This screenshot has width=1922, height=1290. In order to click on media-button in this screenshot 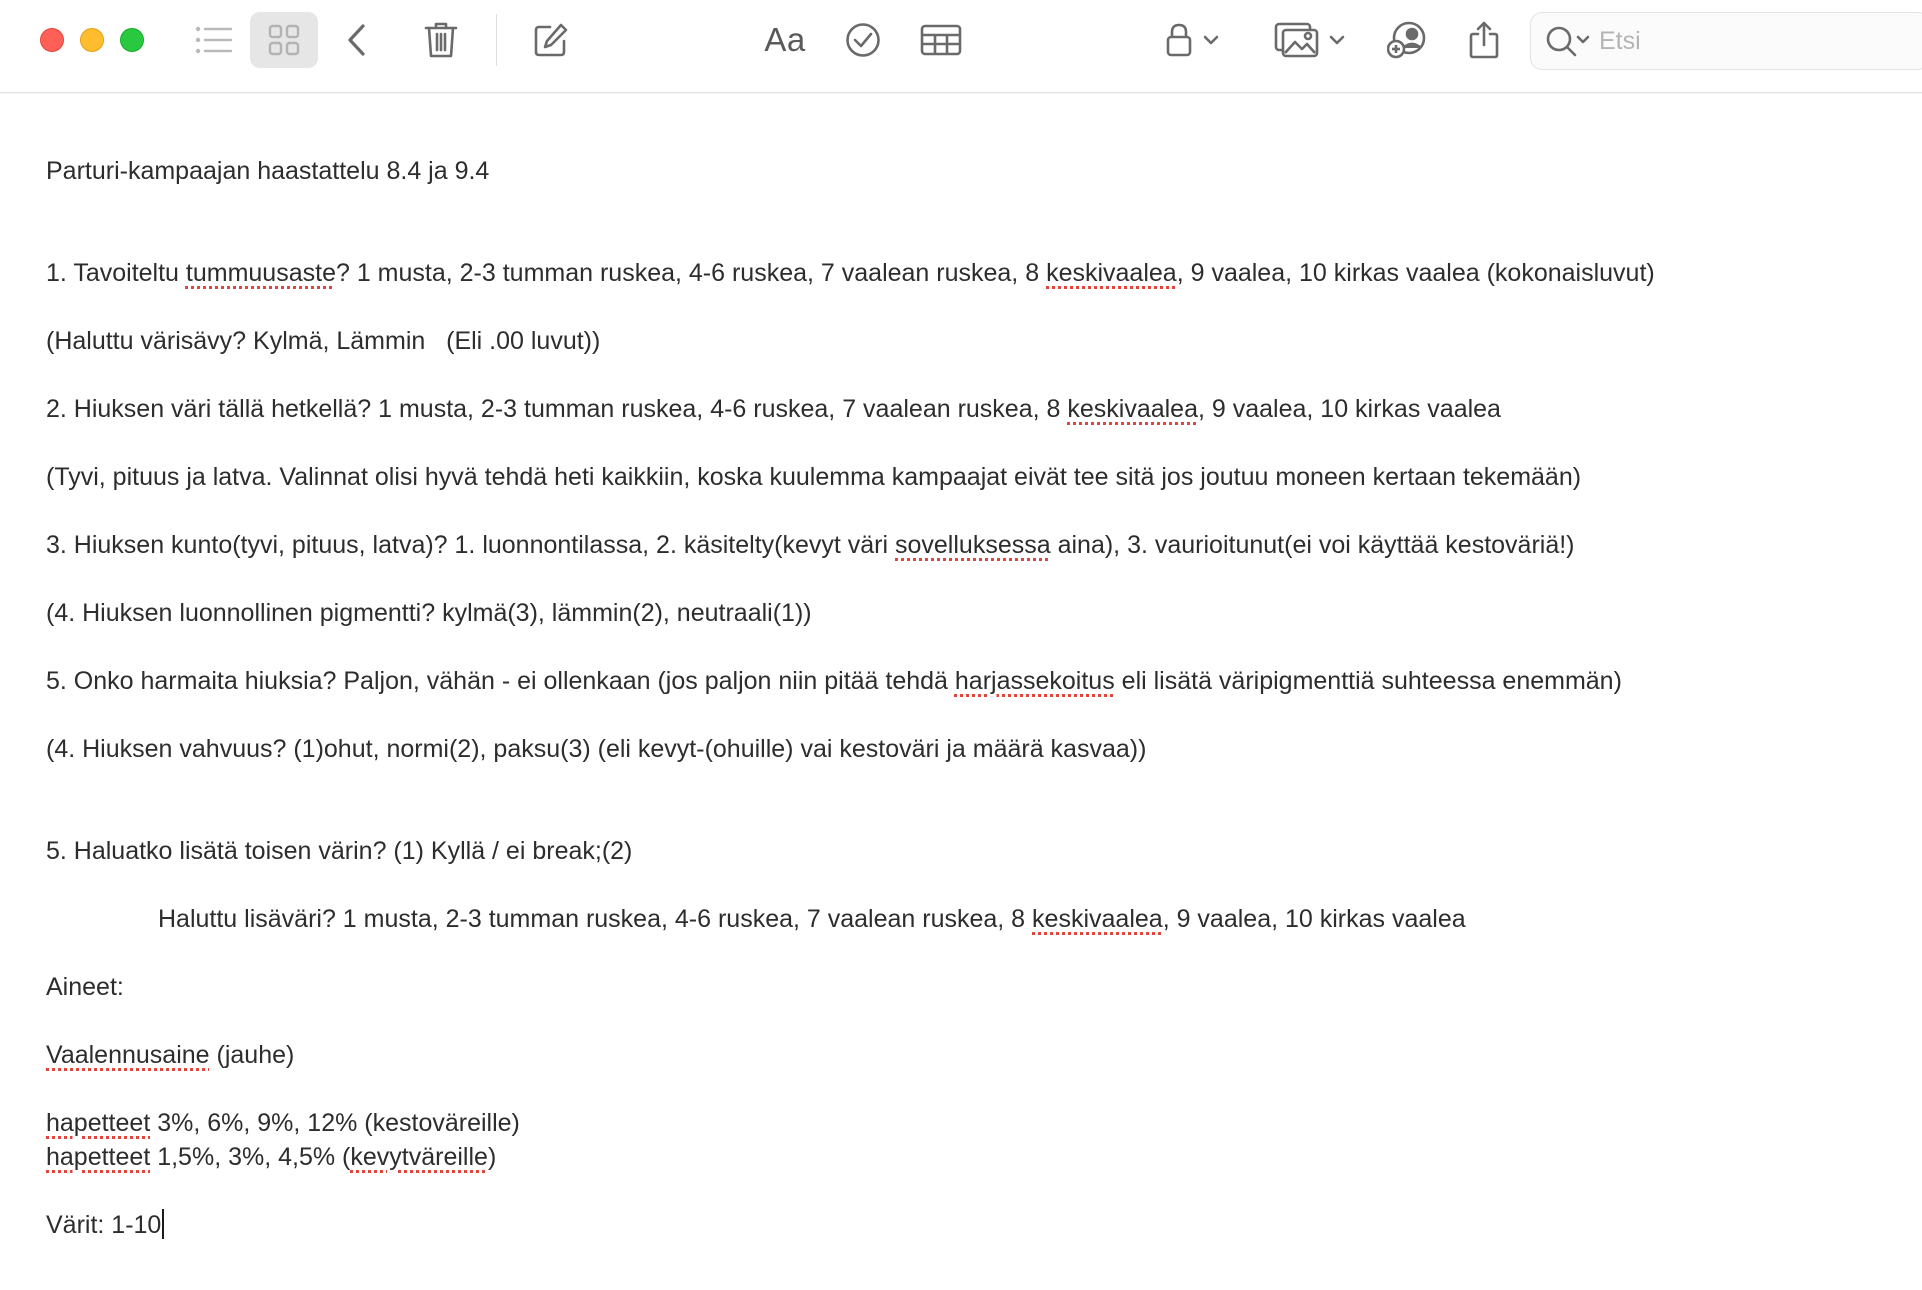, I will do `click(1310, 40)`.